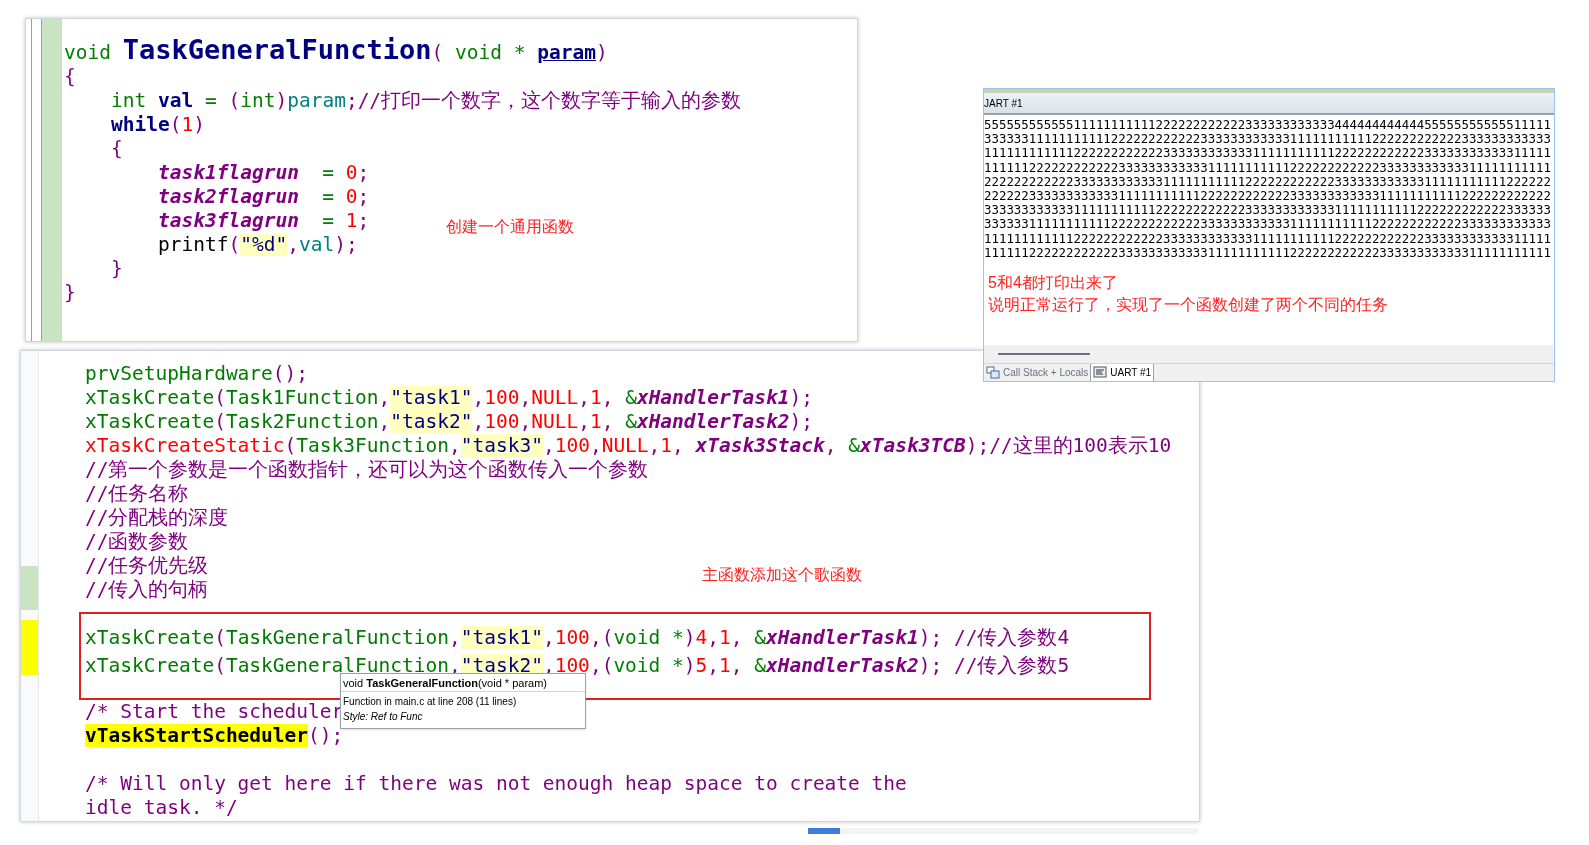 The height and width of the screenshot is (845, 1589). What do you see at coordinates (1037, 372) in the screenshot?
I see `panel-tab: Call Stack + Locals` at bounding box center [1037, 372].